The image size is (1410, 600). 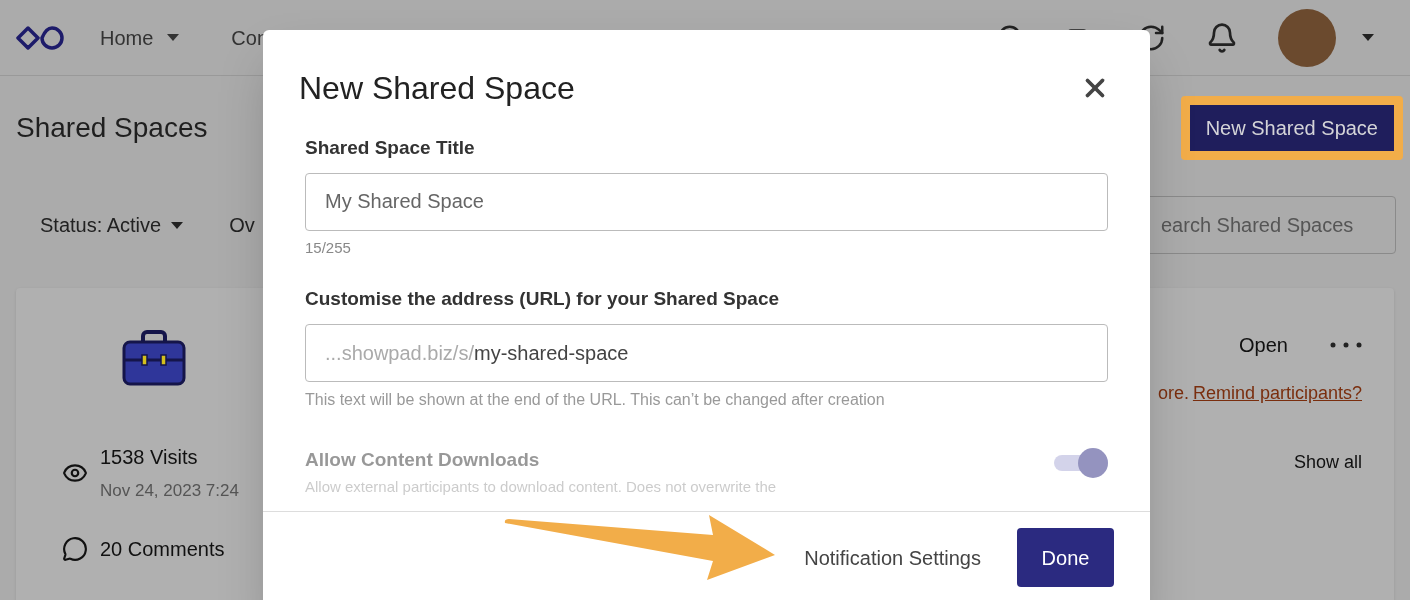 What do you see at coordinates (390, 148) in the screenshot?
I see `field-label: Shared Space Title` at bounding box center [390, 148].